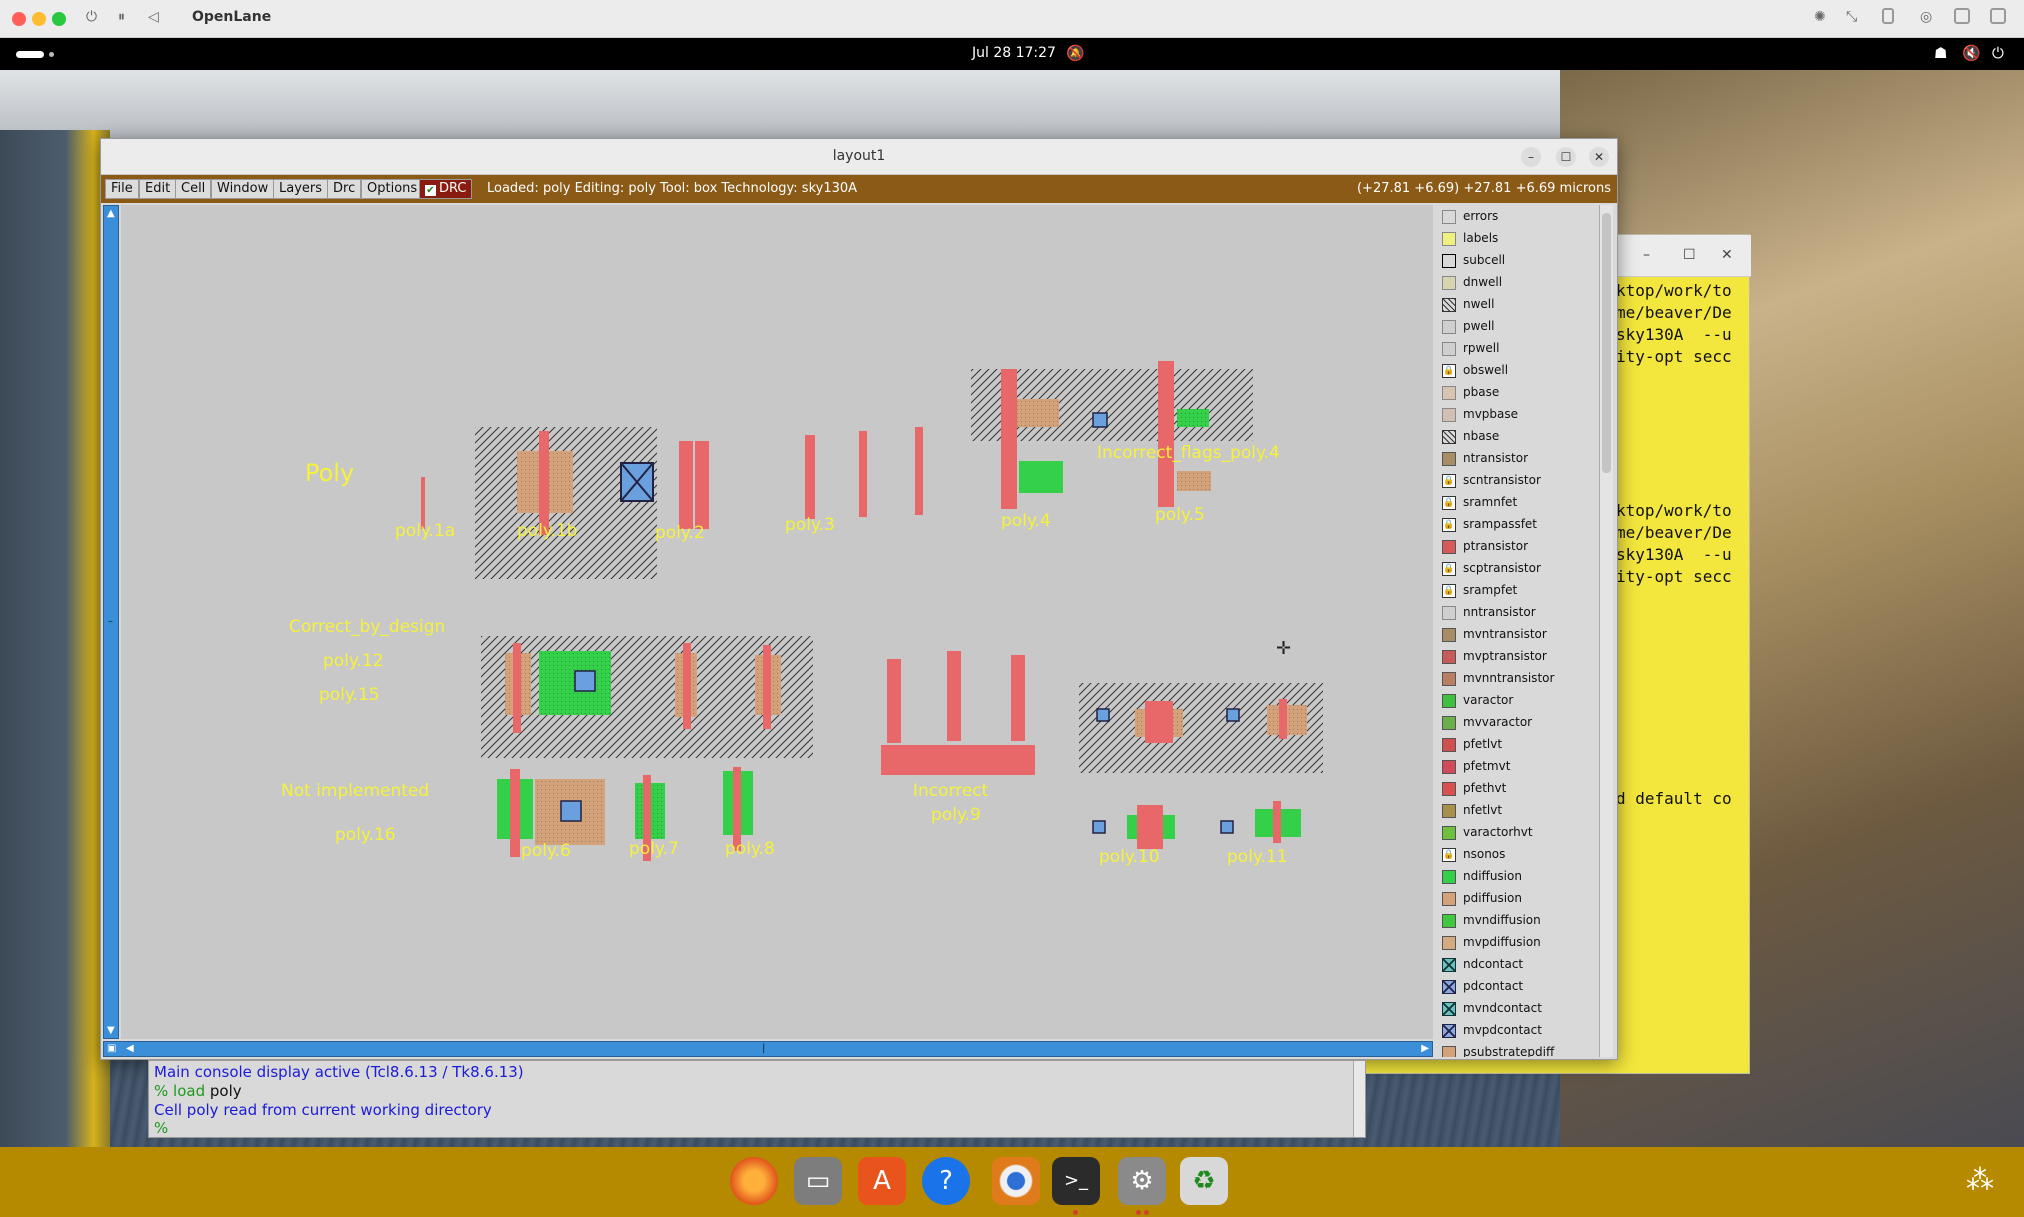 The width and height of the screenshot is (2024, 1217). What do you see at coordinates (1142, 1181) in the screenshot?
I see `settings-icon: ⚙` at bounding box center [1142, 1181].